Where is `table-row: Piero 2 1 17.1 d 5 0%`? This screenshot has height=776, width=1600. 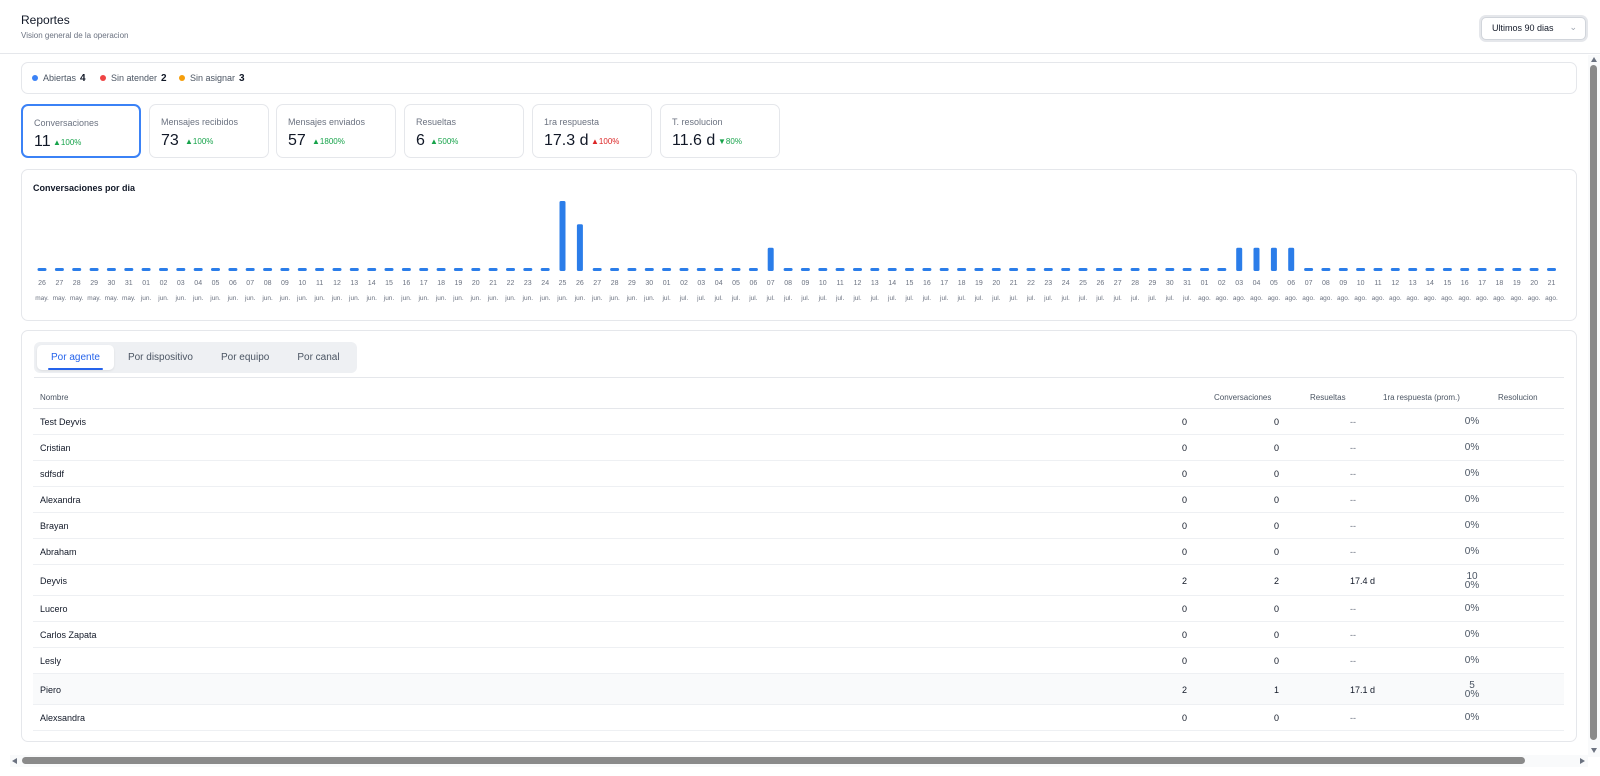
table-row: Piero 2 1 17.1 d 5 0% is located at coordinates (798, 689).